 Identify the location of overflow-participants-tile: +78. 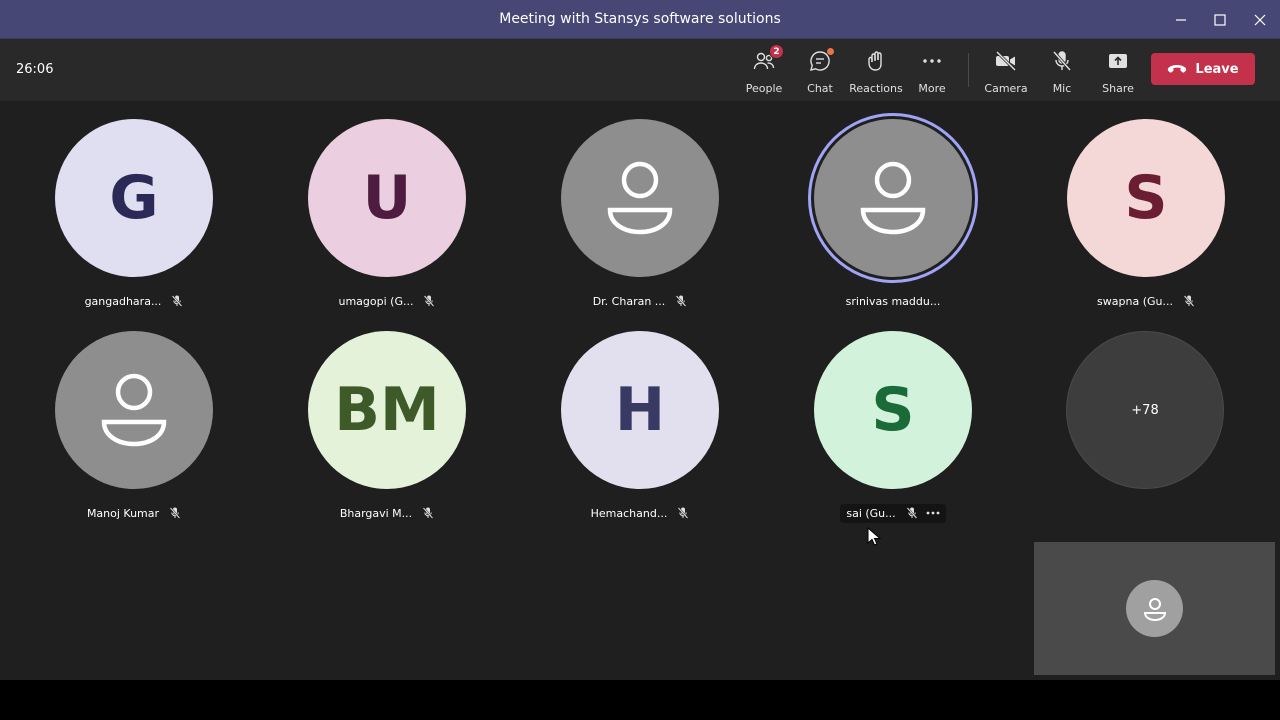
(1145, 436).